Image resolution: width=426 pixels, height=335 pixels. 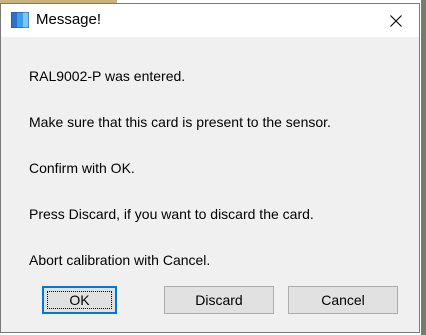 I want to click on title-bar: Message!, so click(x=210, y=20).